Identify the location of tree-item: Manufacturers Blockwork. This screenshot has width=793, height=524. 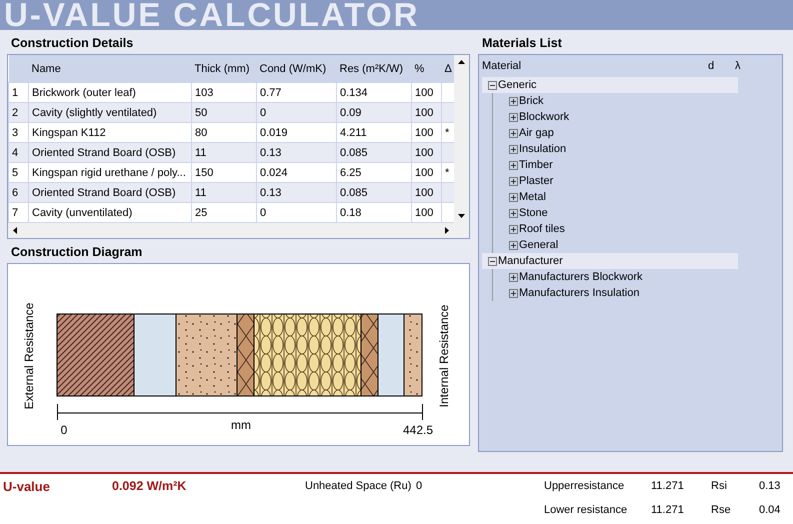
(580, 277).